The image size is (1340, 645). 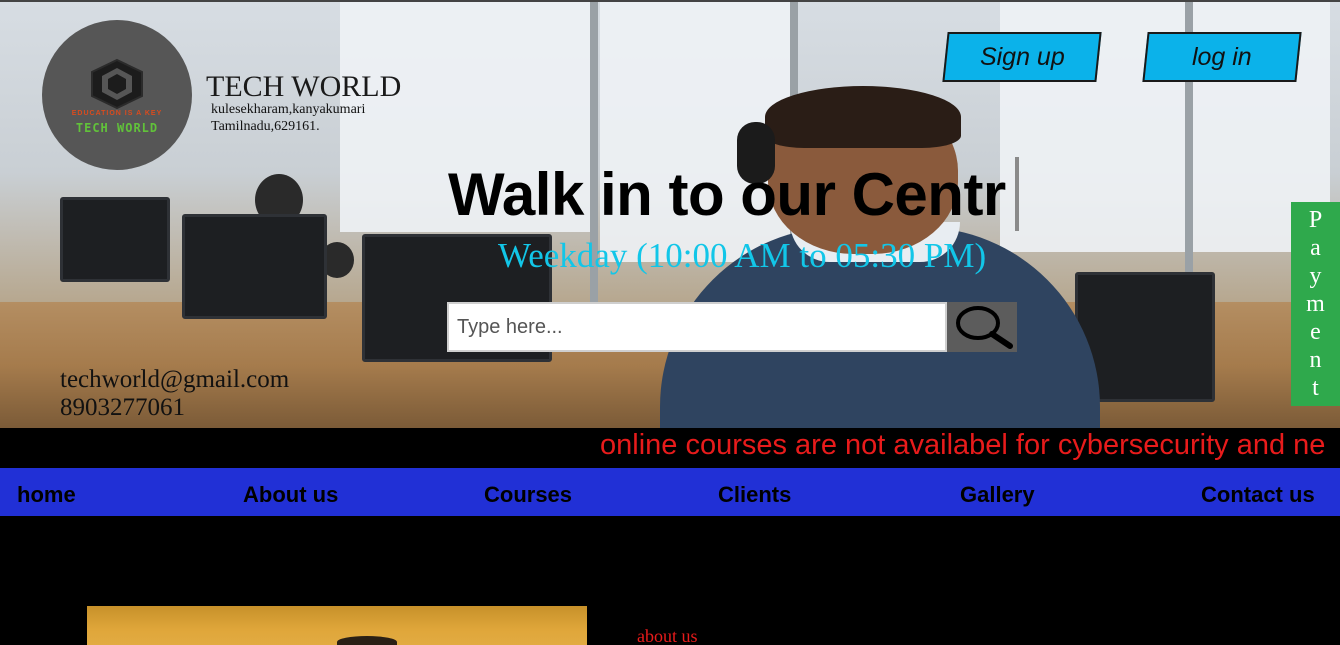 I want to click on payment-letter: n, so click(x=1315, y=360).